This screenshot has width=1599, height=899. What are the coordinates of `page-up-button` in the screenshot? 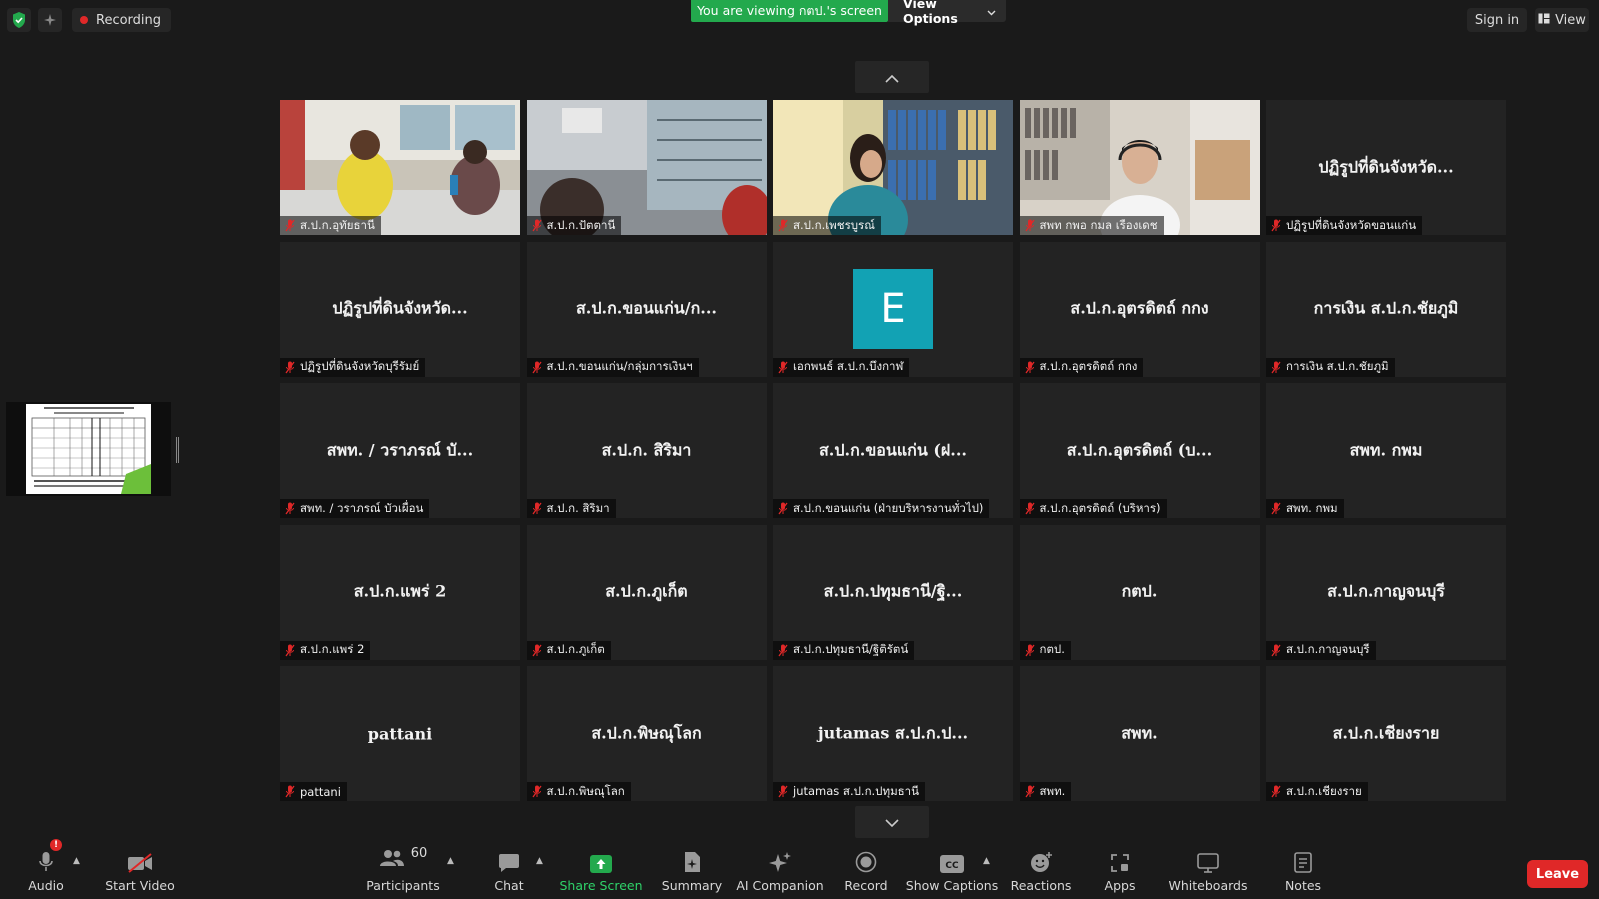 It's located at (892, 77).